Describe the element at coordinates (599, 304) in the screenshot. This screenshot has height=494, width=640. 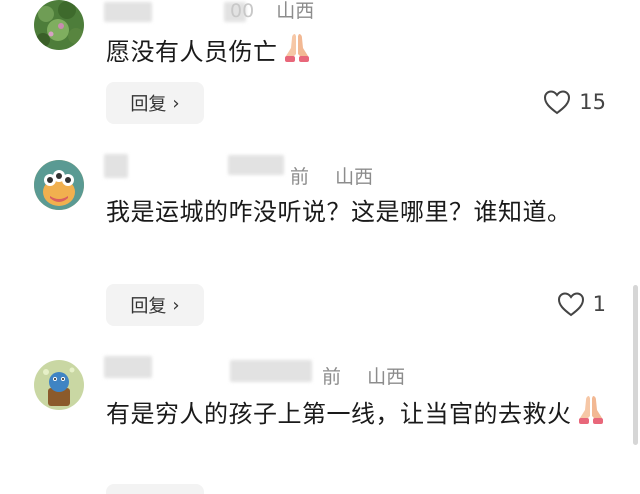
I see `like-count: 1` at that location.